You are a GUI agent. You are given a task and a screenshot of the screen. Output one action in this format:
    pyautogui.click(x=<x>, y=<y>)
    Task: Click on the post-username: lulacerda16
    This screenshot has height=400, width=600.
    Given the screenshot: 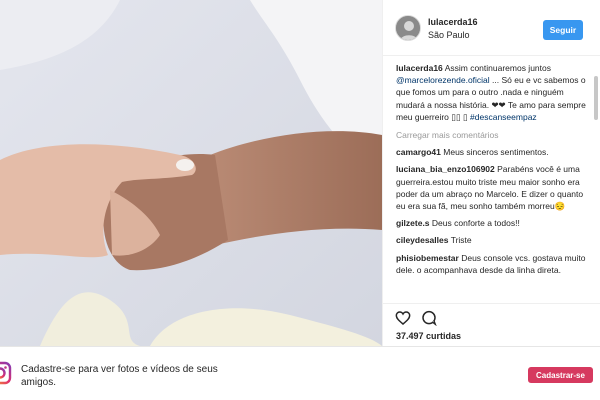 What is the action you would take?
    pyautogui.click(x=453, y=22)
    